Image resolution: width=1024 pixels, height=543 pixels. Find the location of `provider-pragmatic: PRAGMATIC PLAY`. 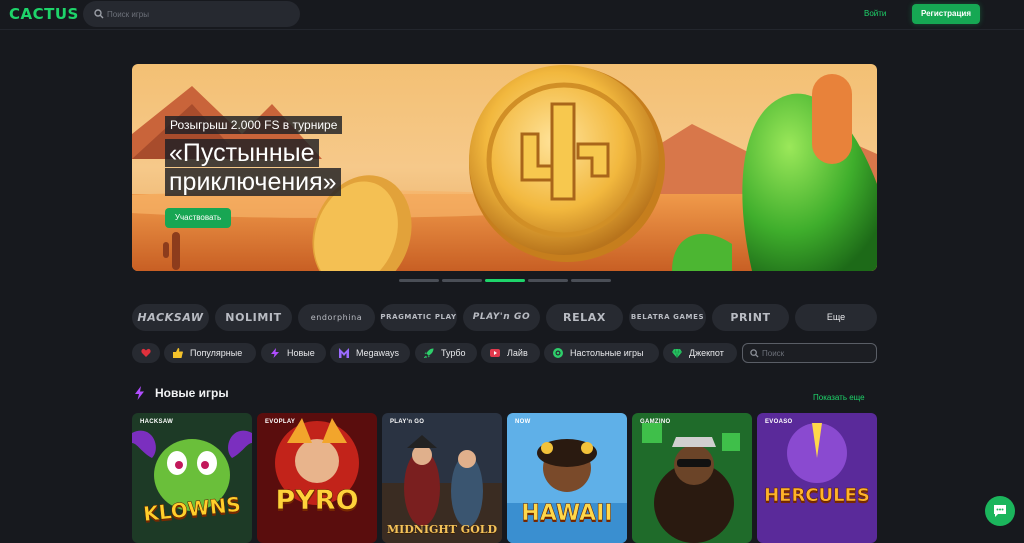

provider-pragmatic: PRAGMATIC PLAY is located at coordinates (418, 317).